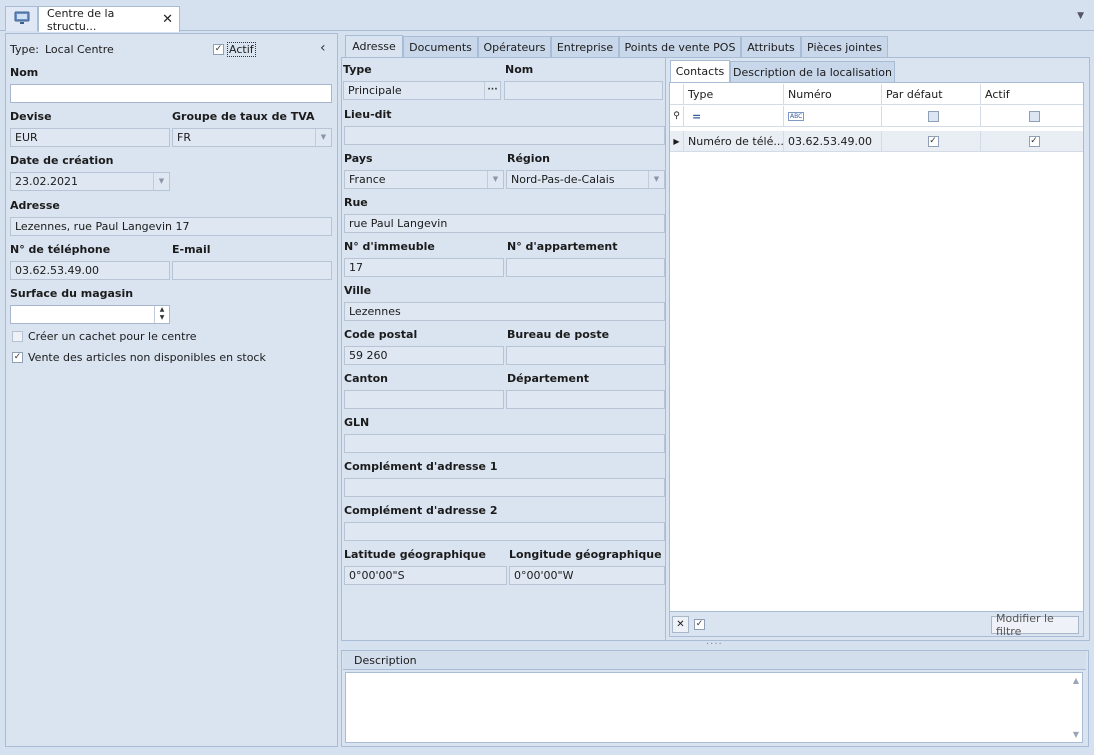 Image resolution: width=1094 pixels, height=755 pixels. I want to click on scroll-down-icon: ▼, so click(1076, 734).